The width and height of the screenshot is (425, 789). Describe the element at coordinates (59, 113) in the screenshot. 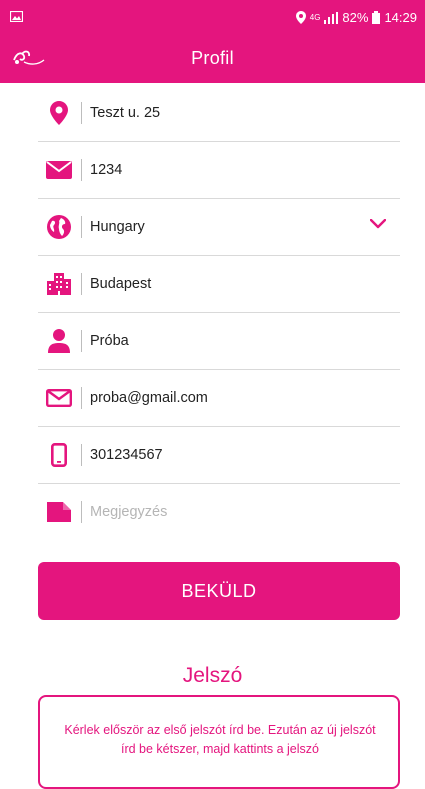

I see `location-pin-icon` at that location.